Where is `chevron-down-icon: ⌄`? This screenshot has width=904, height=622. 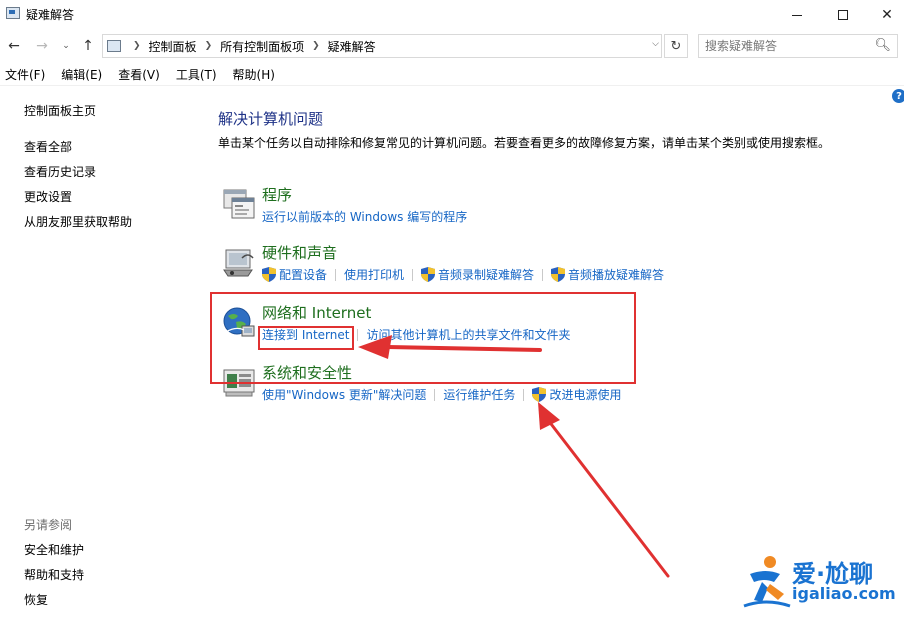 chevron-down-icon: ⌄ is located at coordinates (66, 46).